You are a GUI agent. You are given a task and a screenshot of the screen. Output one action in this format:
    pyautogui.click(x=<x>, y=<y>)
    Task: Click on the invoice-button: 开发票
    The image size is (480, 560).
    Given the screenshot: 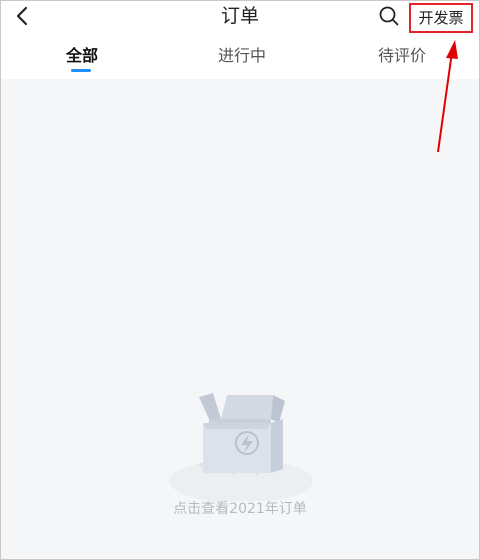 What is the action you would take?
    pyautogui.click(x=441, y=18)
    